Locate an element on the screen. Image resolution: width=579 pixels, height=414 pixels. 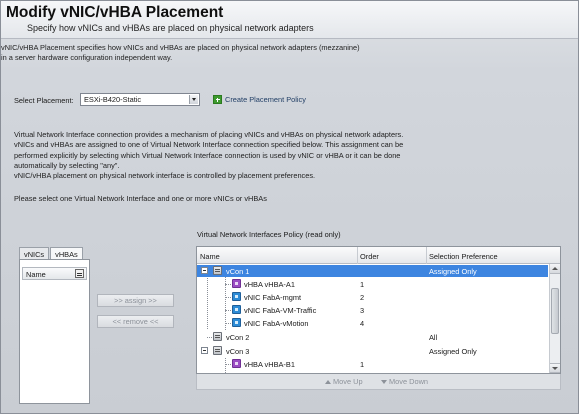
create-placement-policy-link: Create Placement Policy is located at coordinates (259, 99).